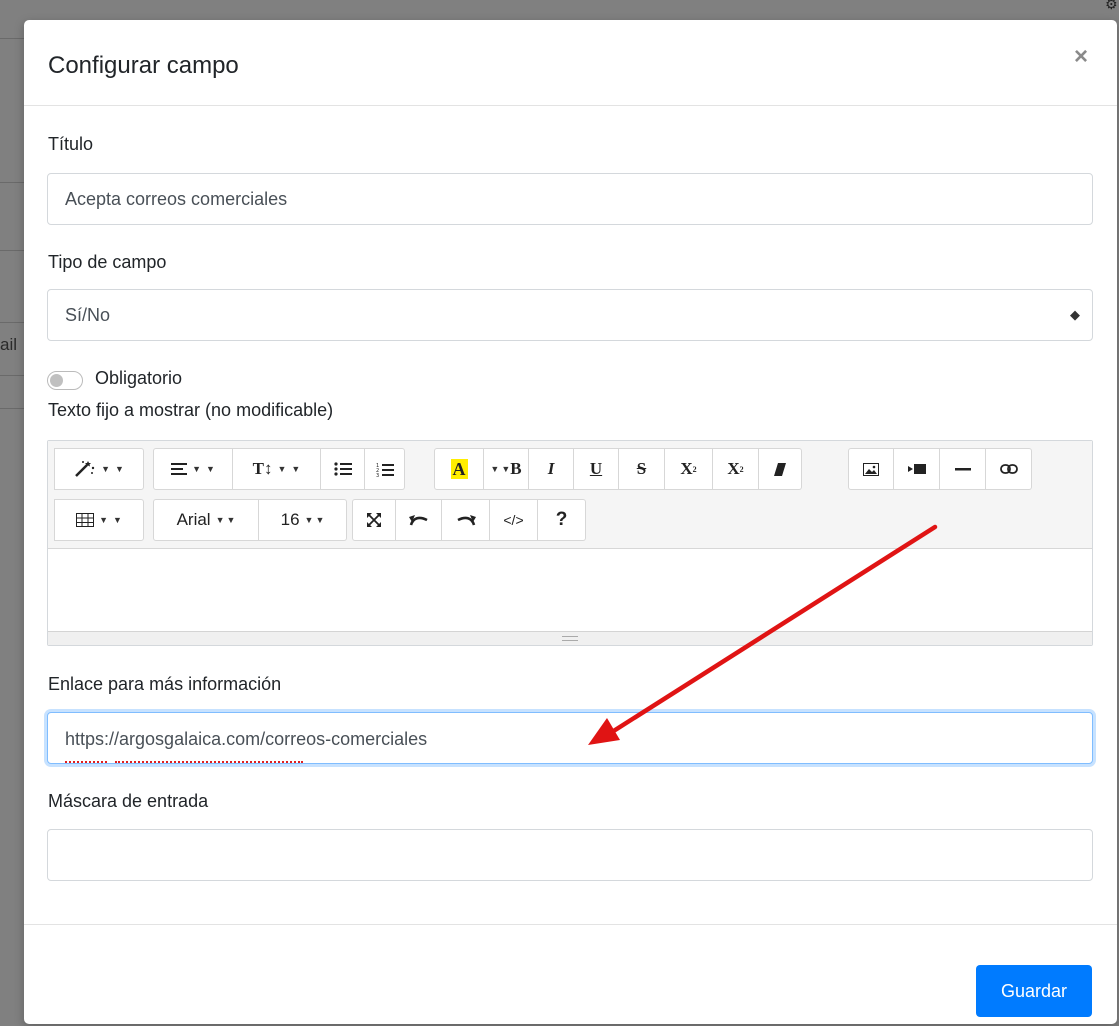 The image size is (1119, 1026). I want to click on close-icon: ×, so click(1081, 57).